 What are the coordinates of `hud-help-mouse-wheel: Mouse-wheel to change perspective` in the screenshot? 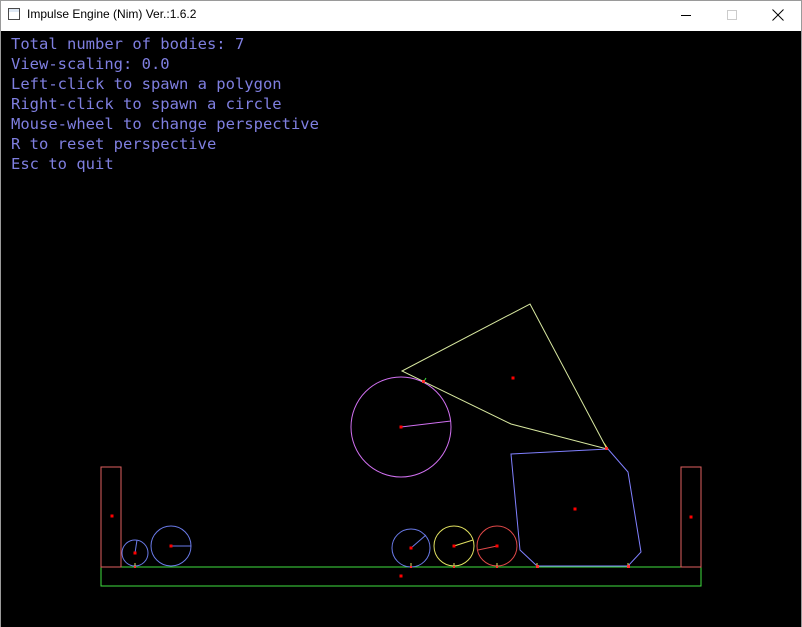 It's located at (165, 124).